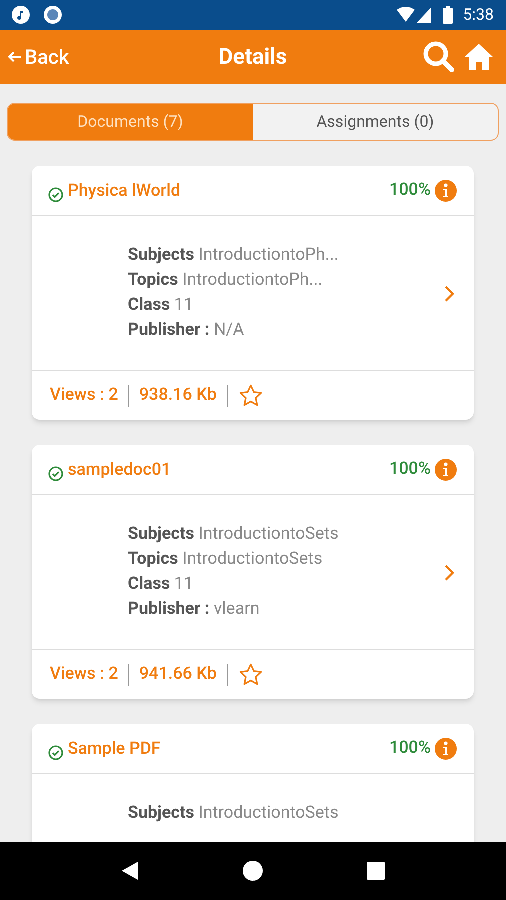 The image size is (506, 900). Describe the element at coordinates (237, 609) in the screenshot. I see `field-value: vlearn` at that location.